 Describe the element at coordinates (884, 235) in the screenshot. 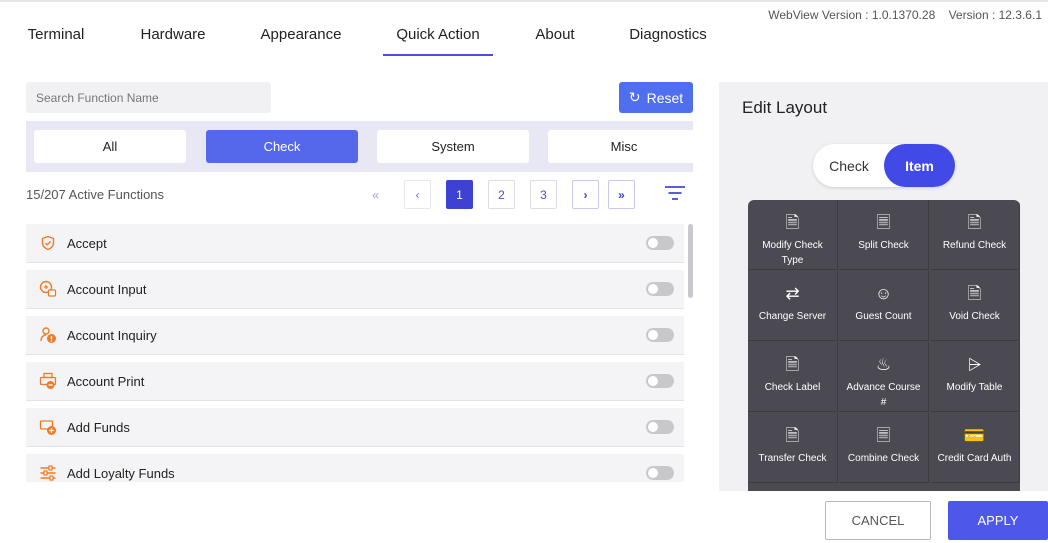

I see `grid-item-split-check: 🗏 Split Check` at that location.